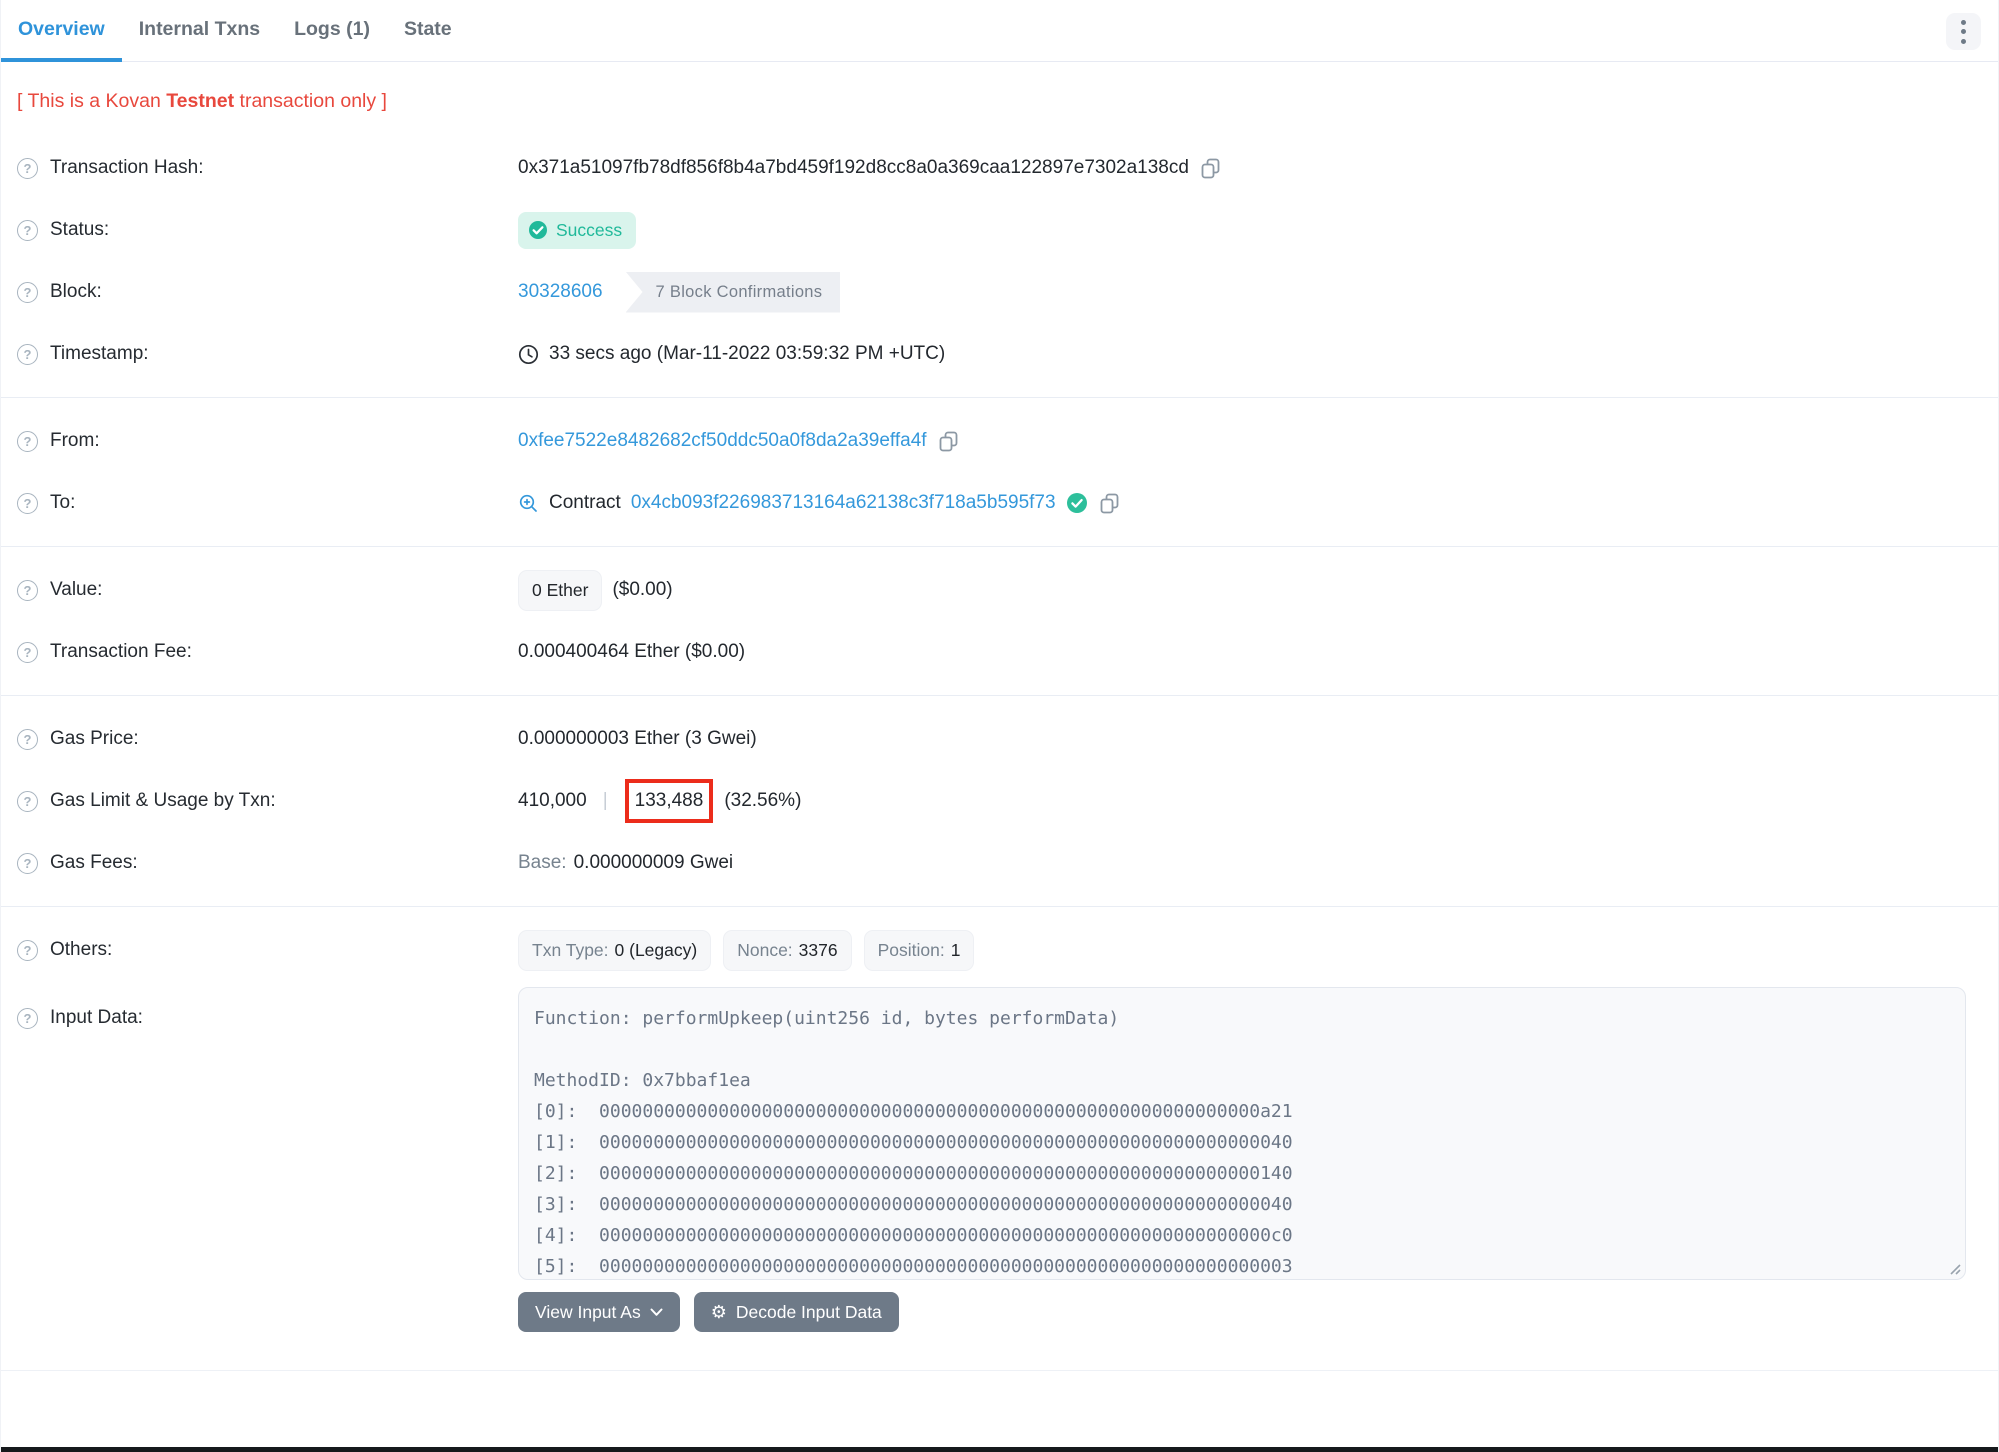  I want to click on copy-hash-button, so click(1210, 168).